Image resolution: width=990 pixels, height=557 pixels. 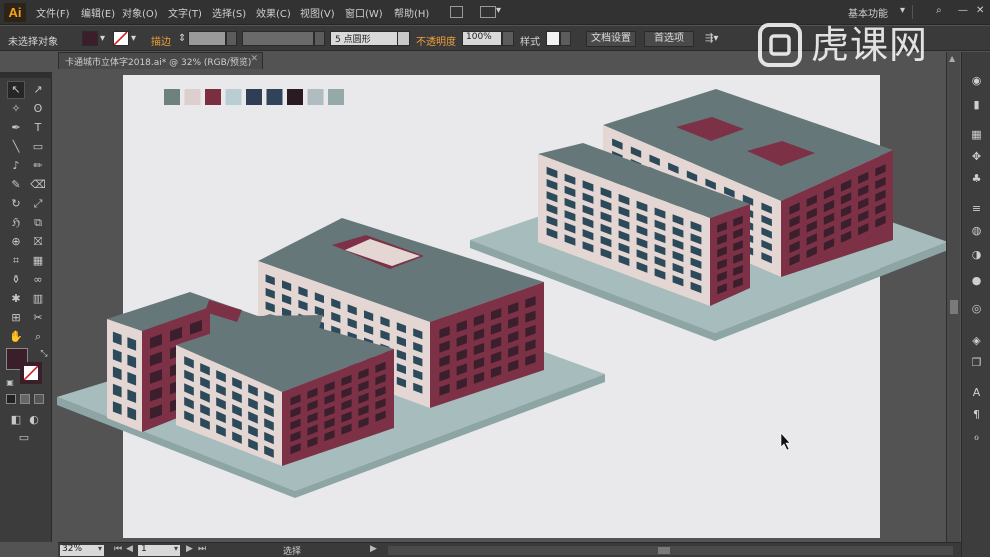 What do you see at coordinates (976, 231) in the screenshot?
I see `gradient-panel-icon: ◍` at bounding box center [976, 231].